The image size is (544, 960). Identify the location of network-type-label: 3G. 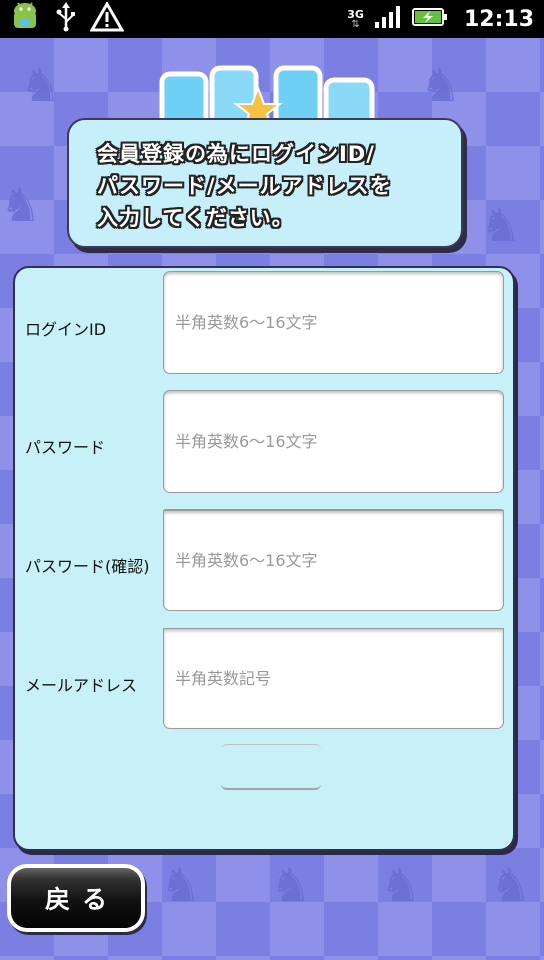
(355, 14).